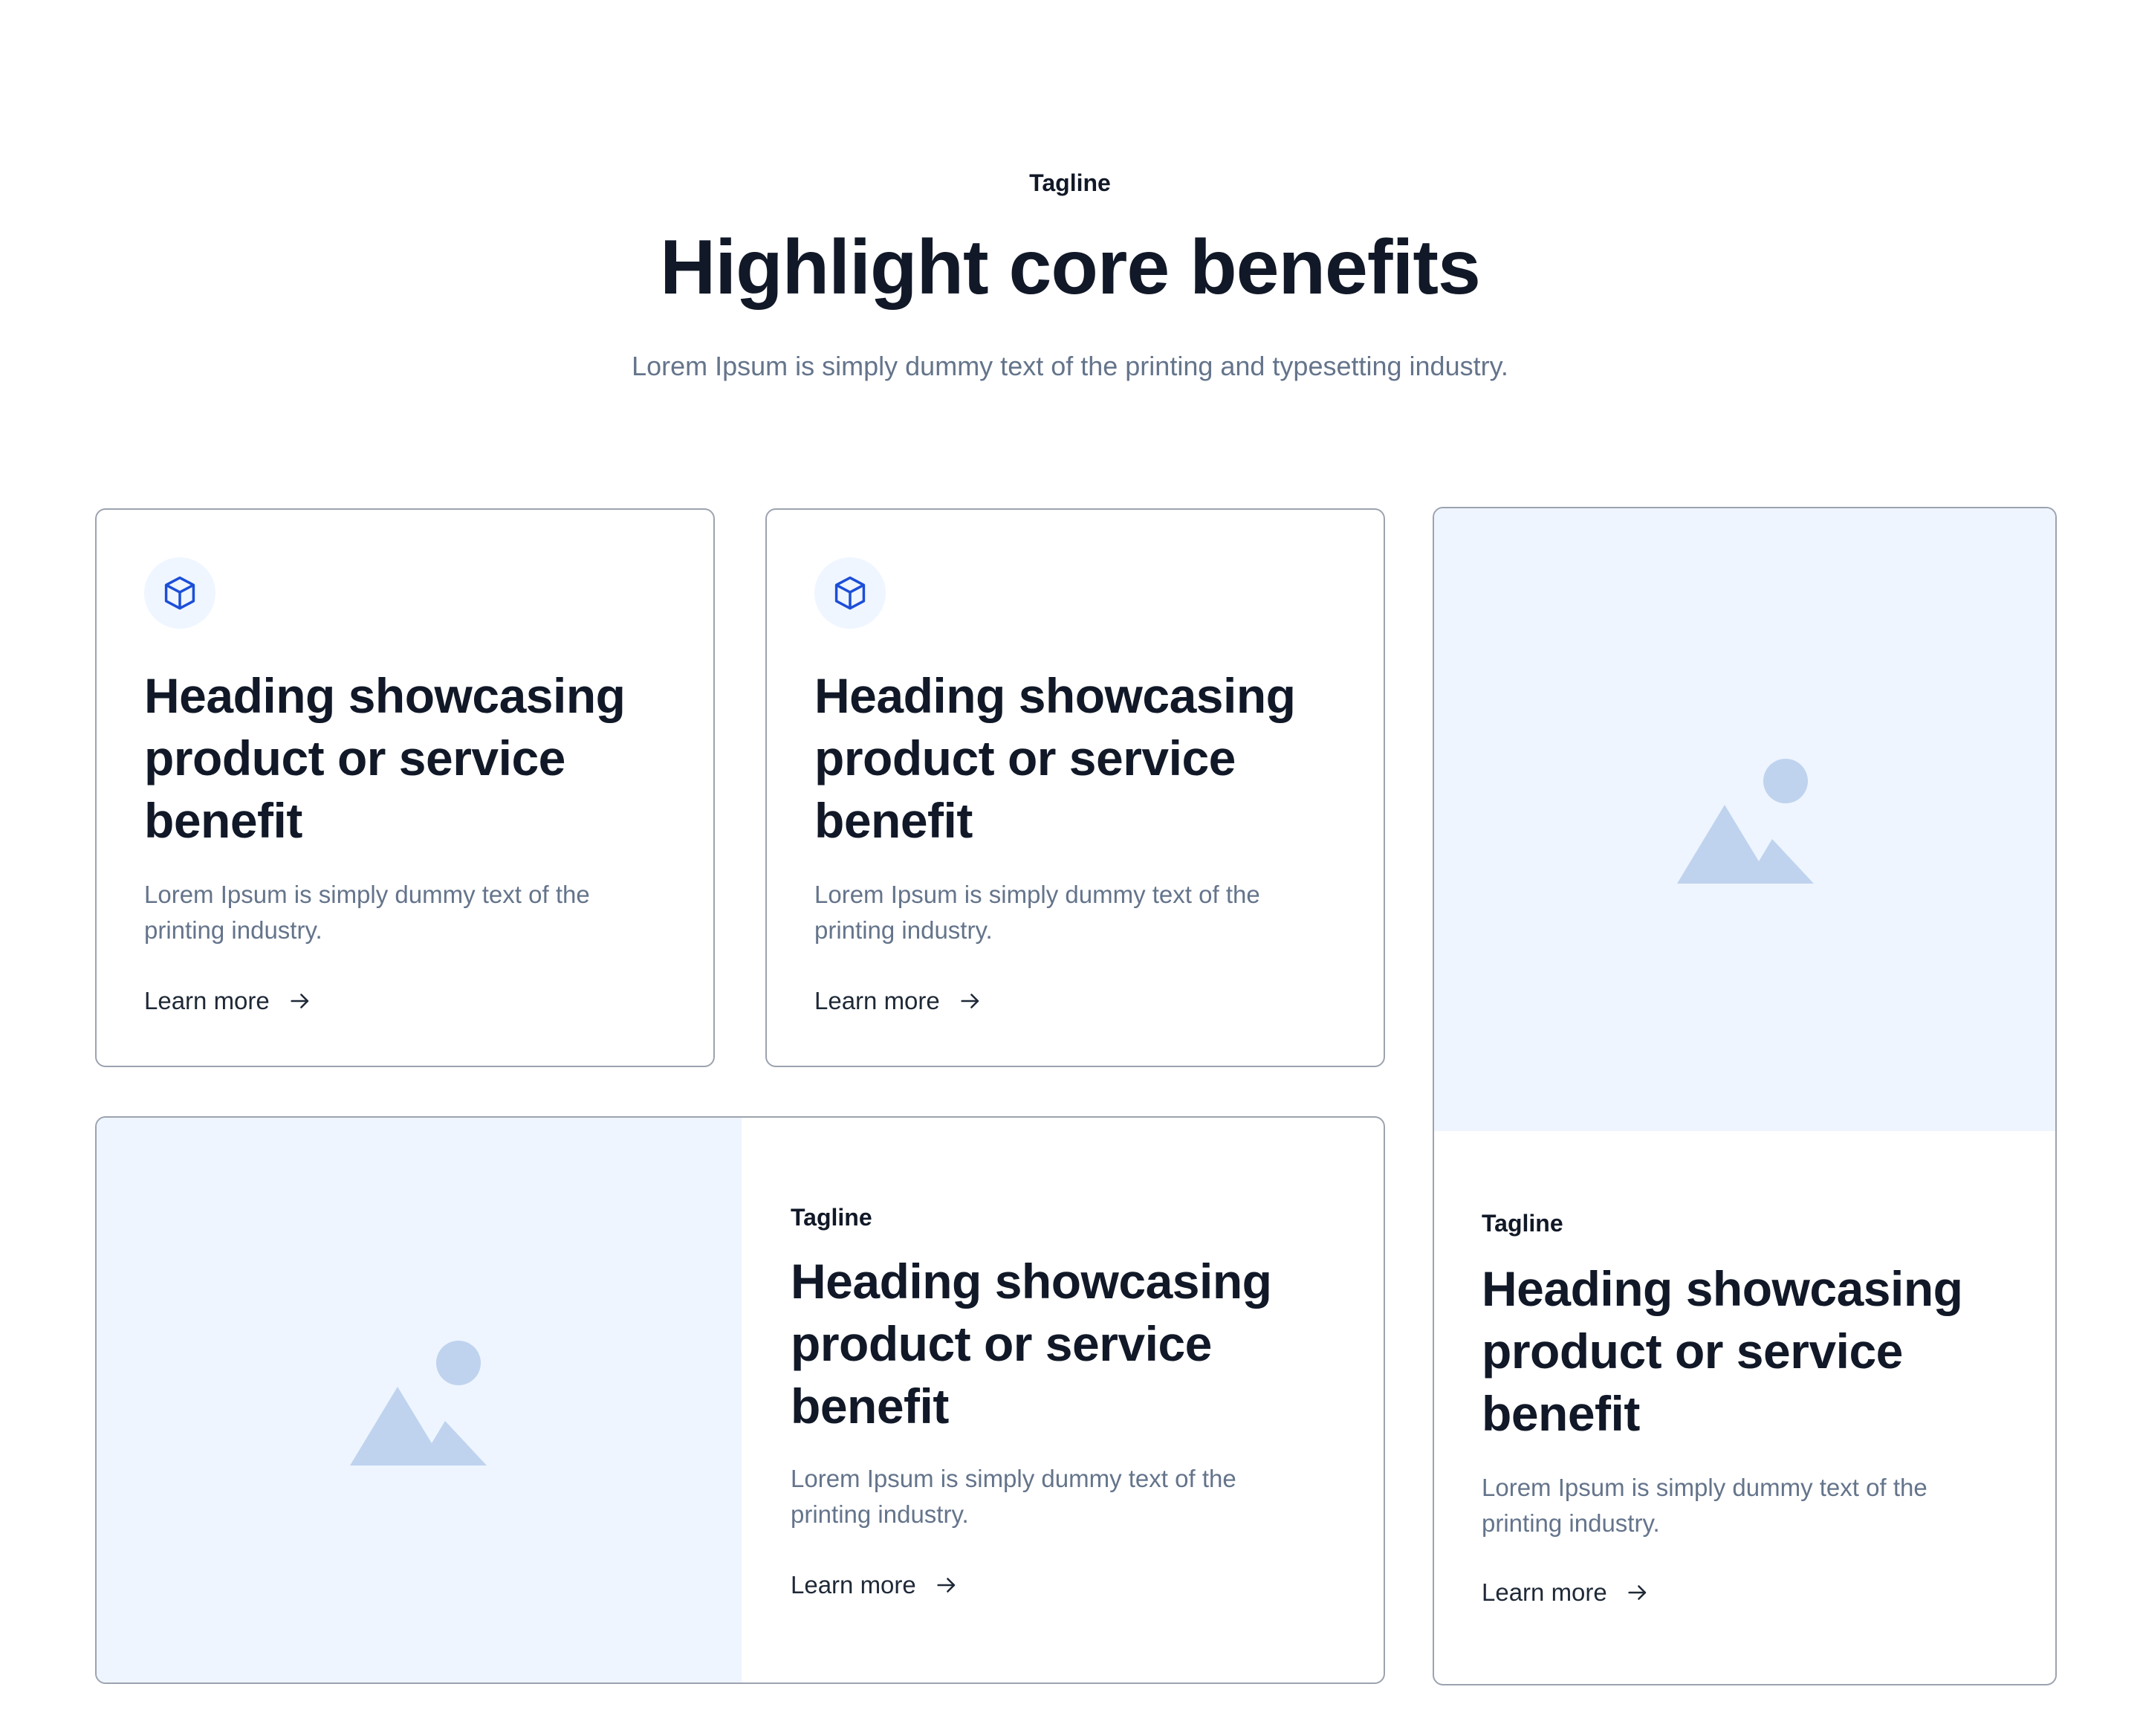 This screenshot has width=2140, height=1736. I want to click on tagline: Tagline, so click(1070, 182).